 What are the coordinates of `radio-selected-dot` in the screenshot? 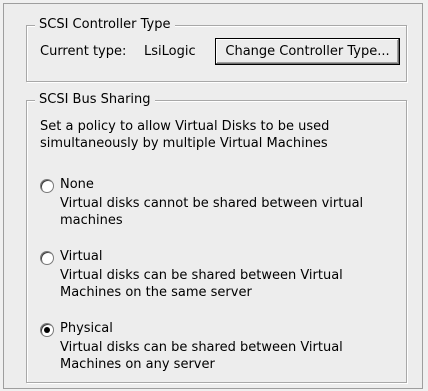 It's located at (47, 330).